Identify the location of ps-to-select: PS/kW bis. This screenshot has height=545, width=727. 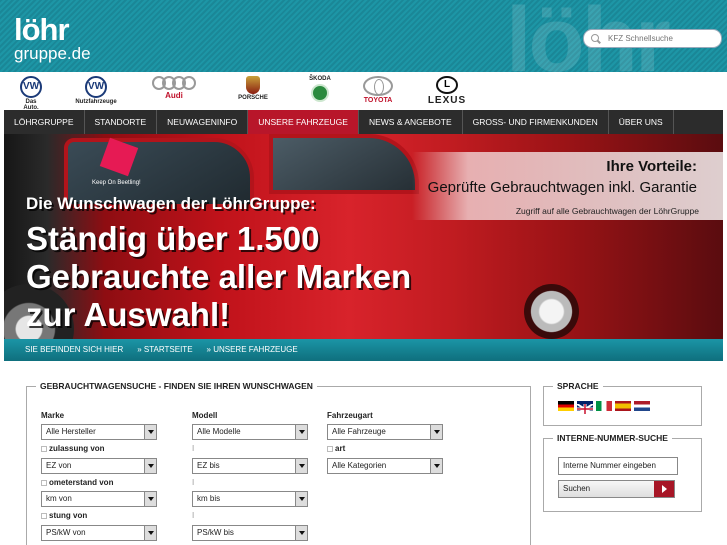
(250, 533).